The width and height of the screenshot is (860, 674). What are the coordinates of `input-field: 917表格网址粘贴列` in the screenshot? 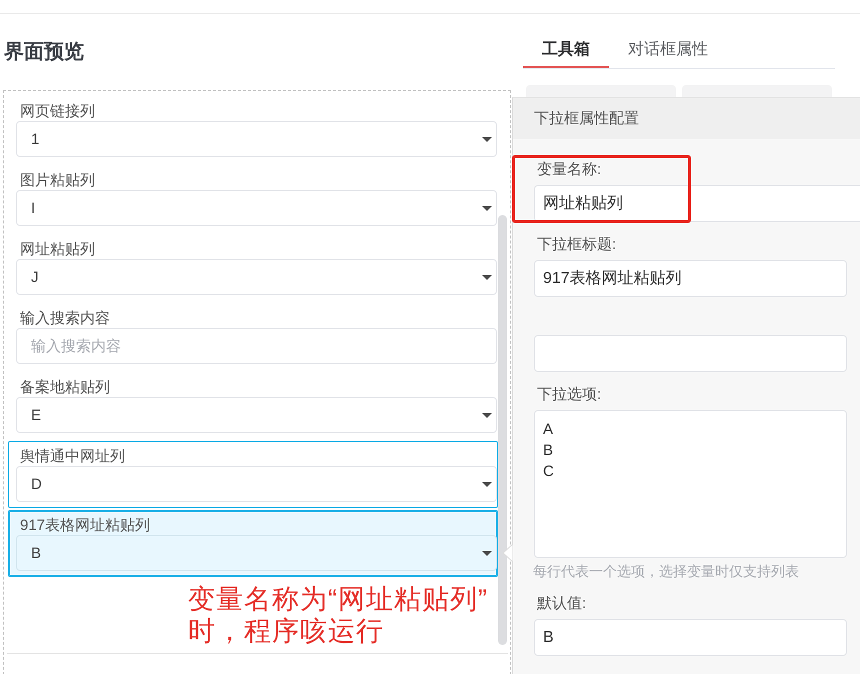 It's located at (690, 278).